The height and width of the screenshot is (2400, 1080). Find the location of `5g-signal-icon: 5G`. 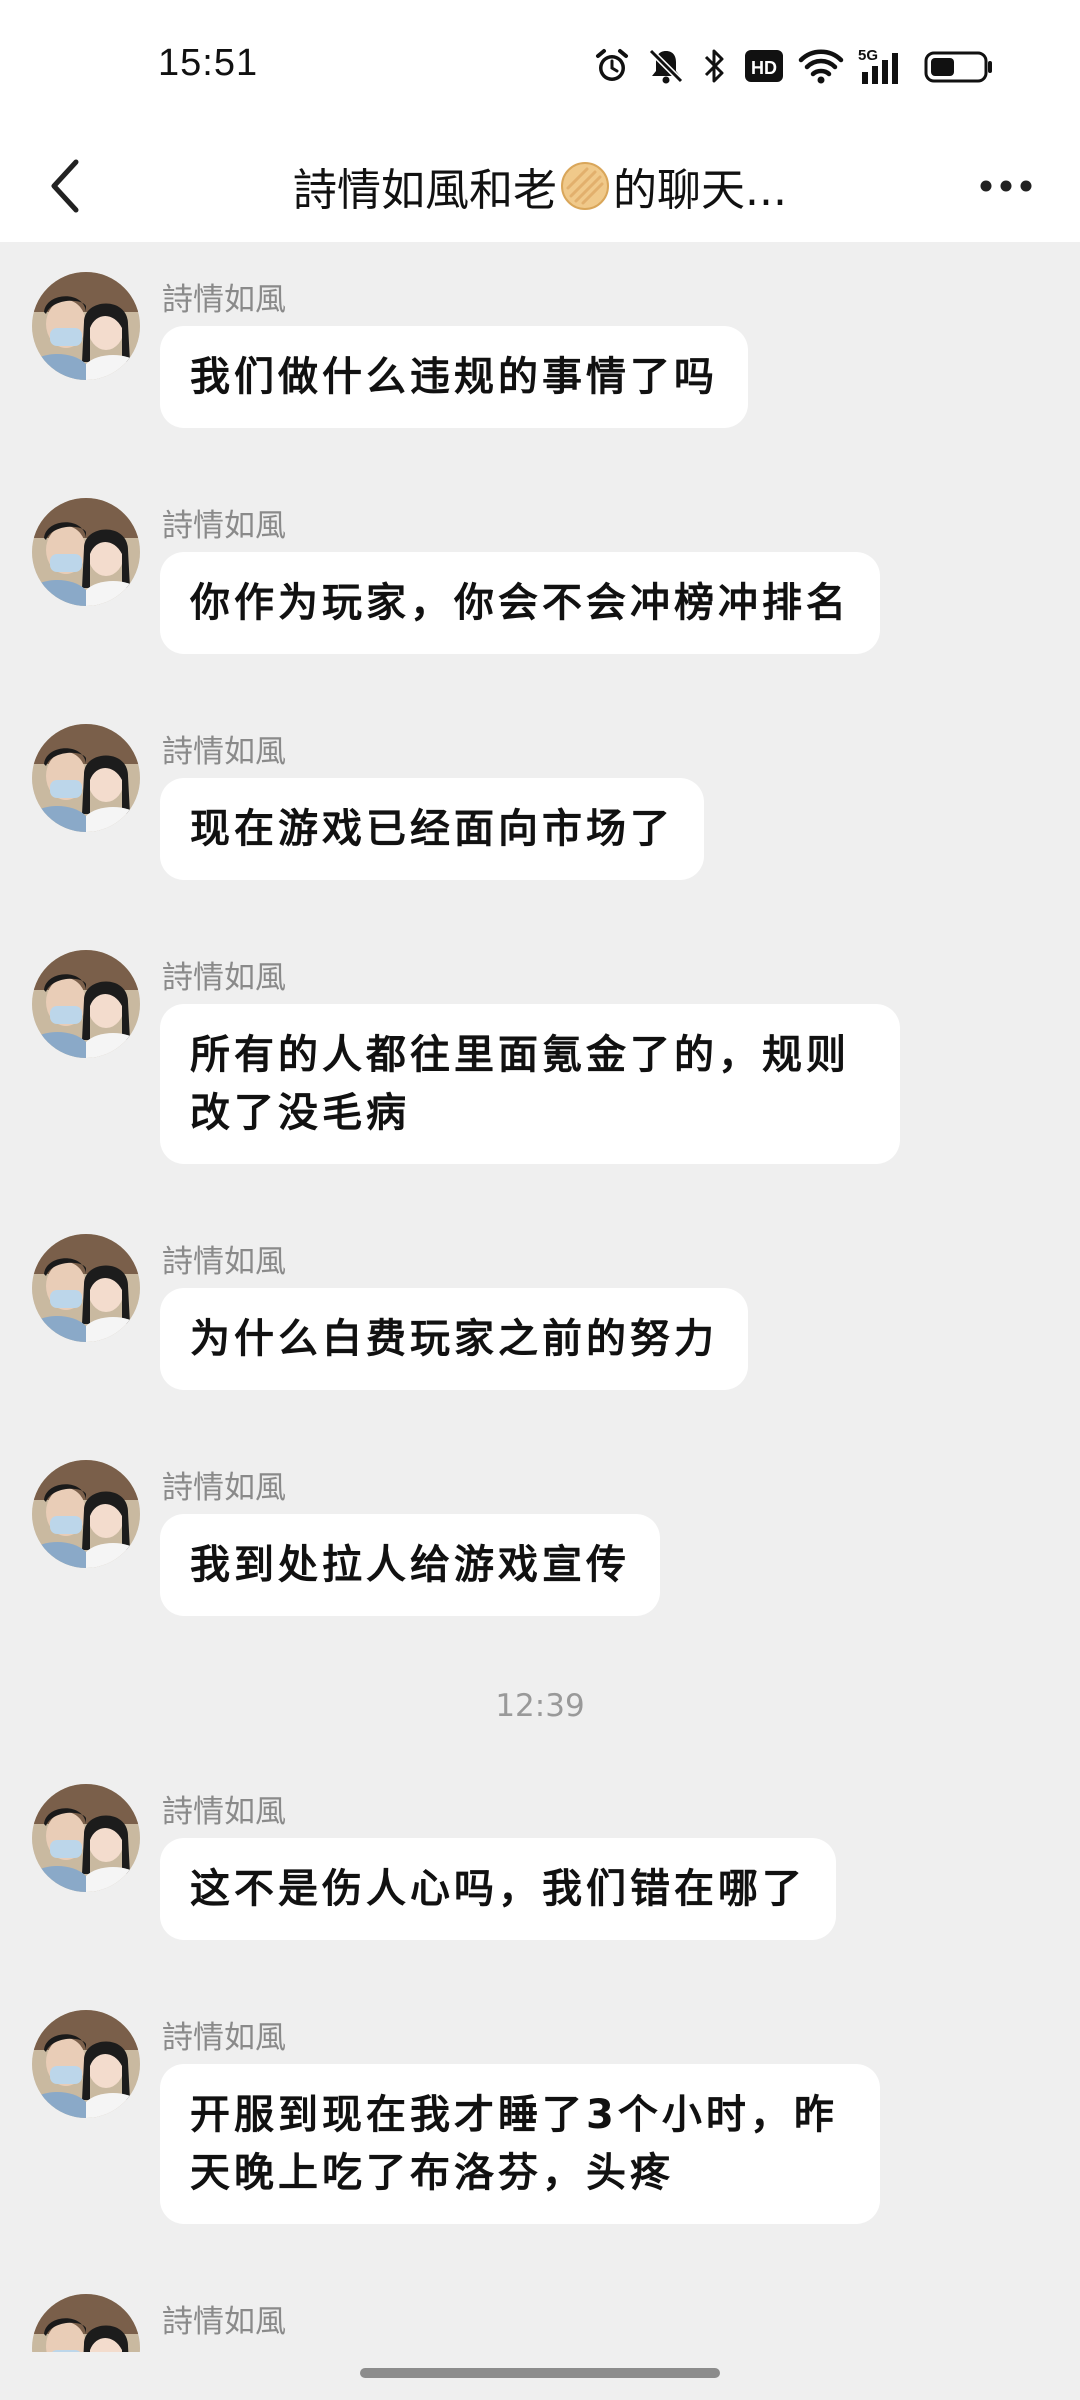

5g-signal-icon: 5G is located at coordinates (884, 66).